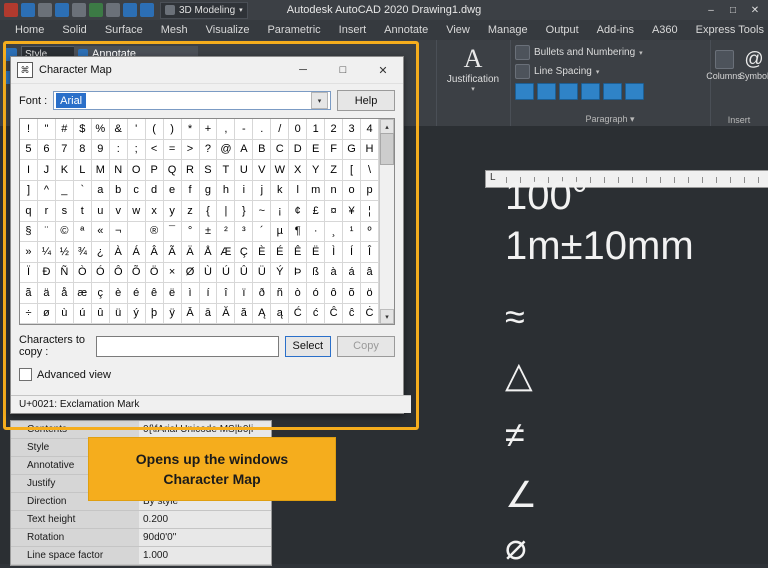 The width and height of the screenshot is (768, 568). What do you see at coordinates (64, 190) in the screenshot?
I see `character-cell: _` at bounding box center [64, 190].